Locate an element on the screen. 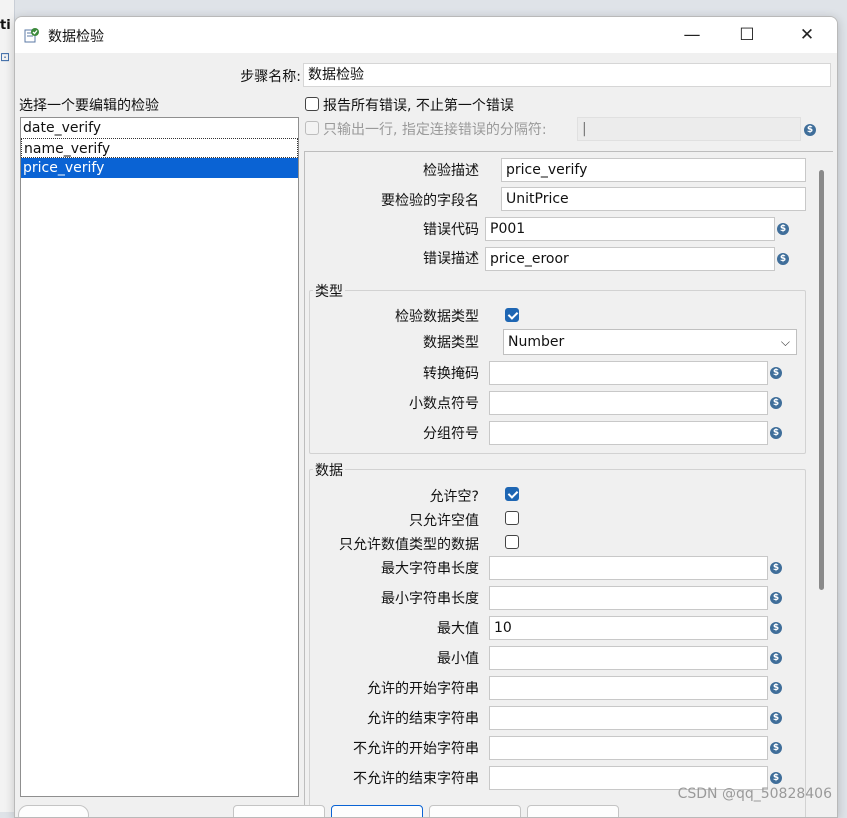 Image resolution: width=847 pixels, height=818 pixels. grouping-symbol-input is located at coordinates (628, 433).